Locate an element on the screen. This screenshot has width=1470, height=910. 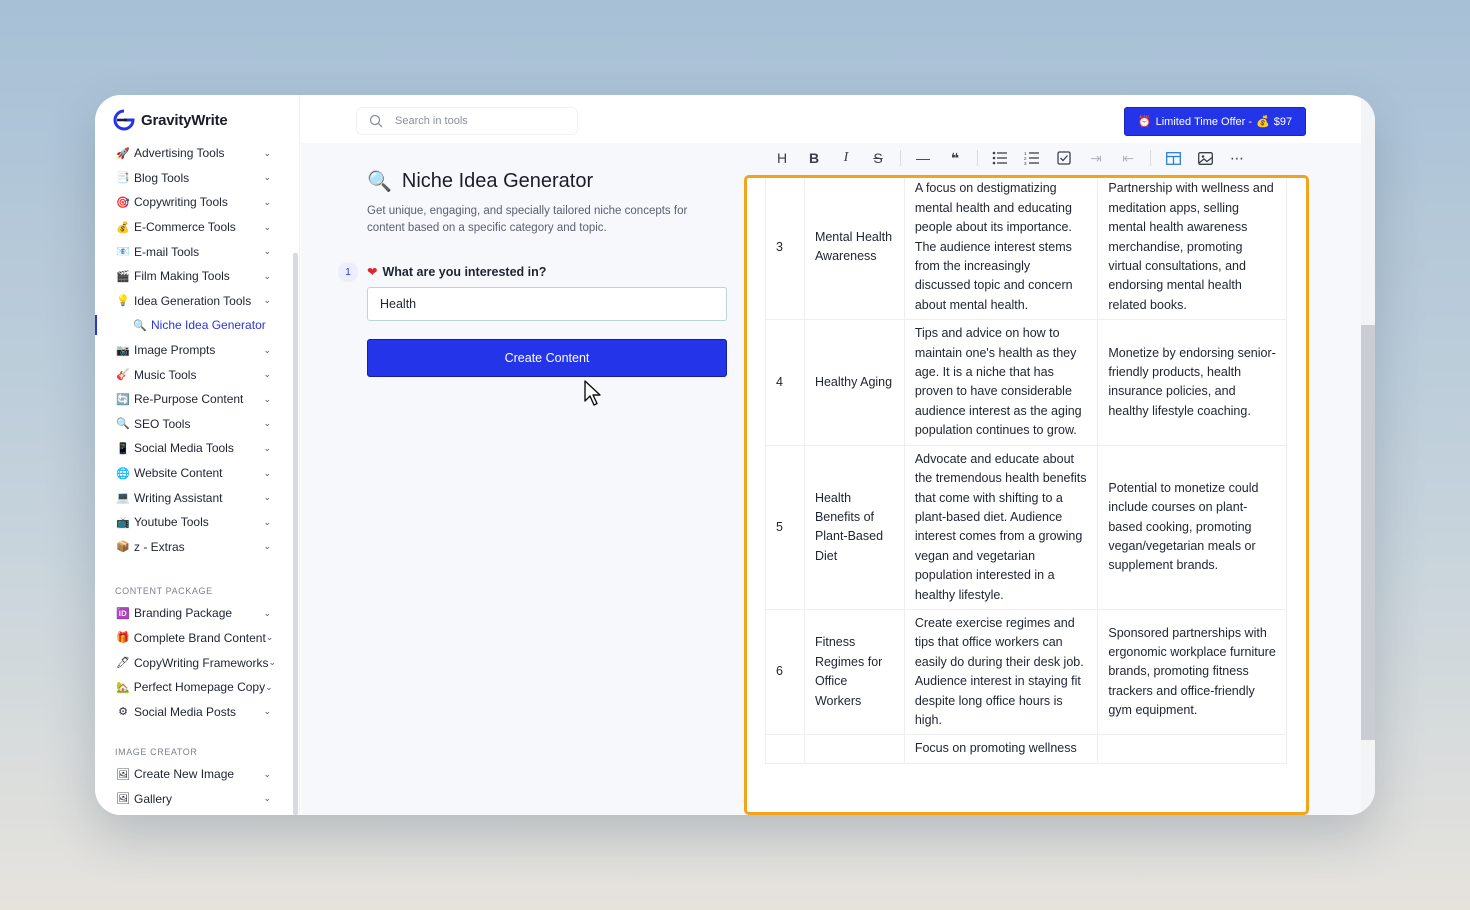
table-icon is located at coordinates (1173, 158).